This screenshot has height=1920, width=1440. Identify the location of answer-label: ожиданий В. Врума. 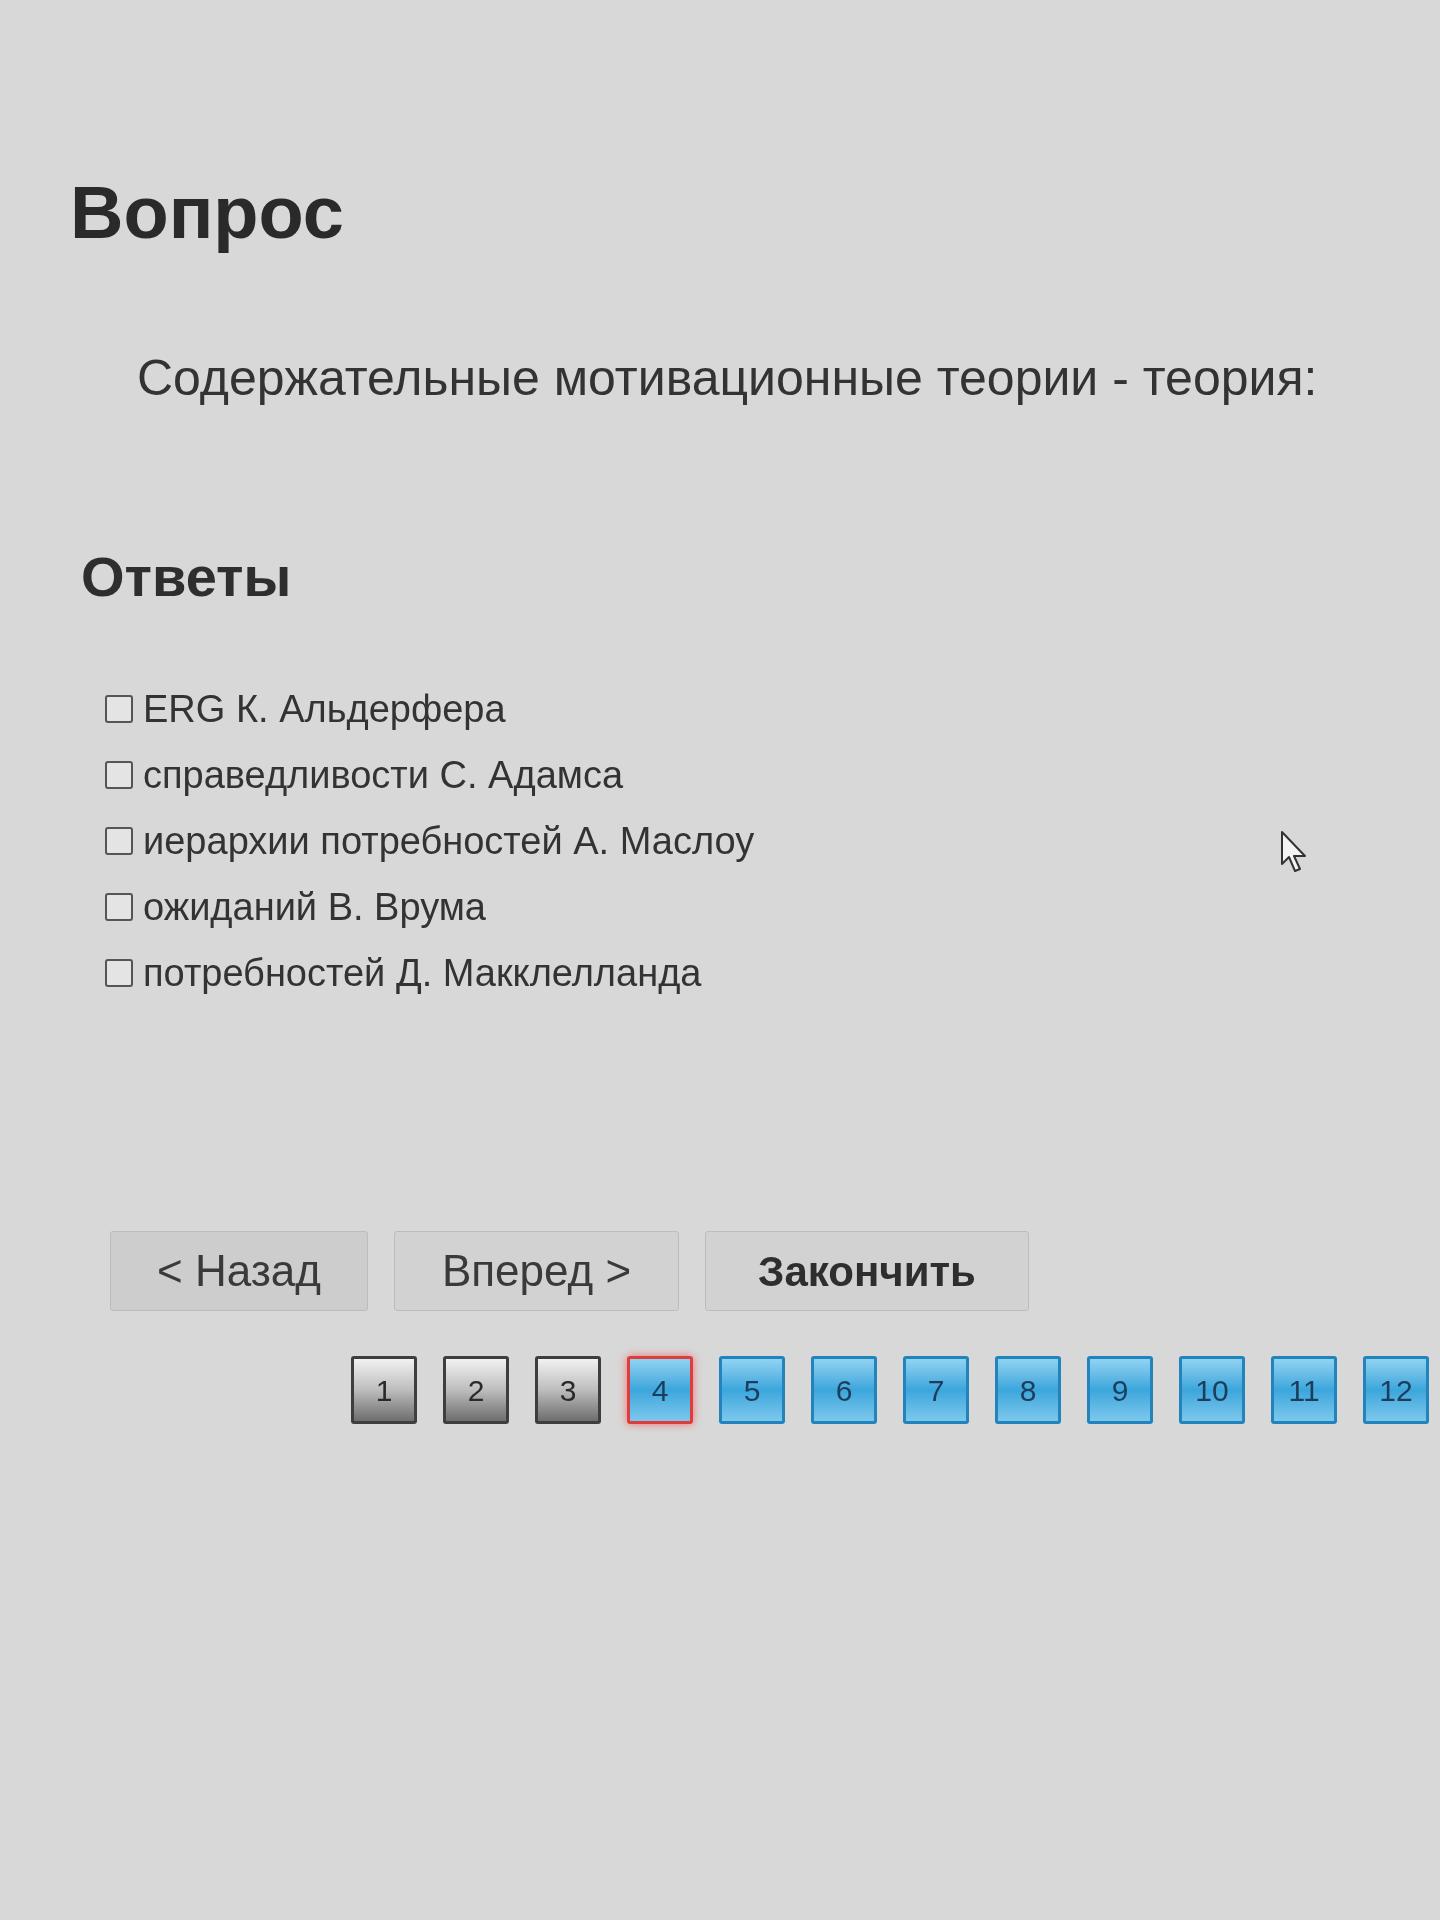
(314, 907).